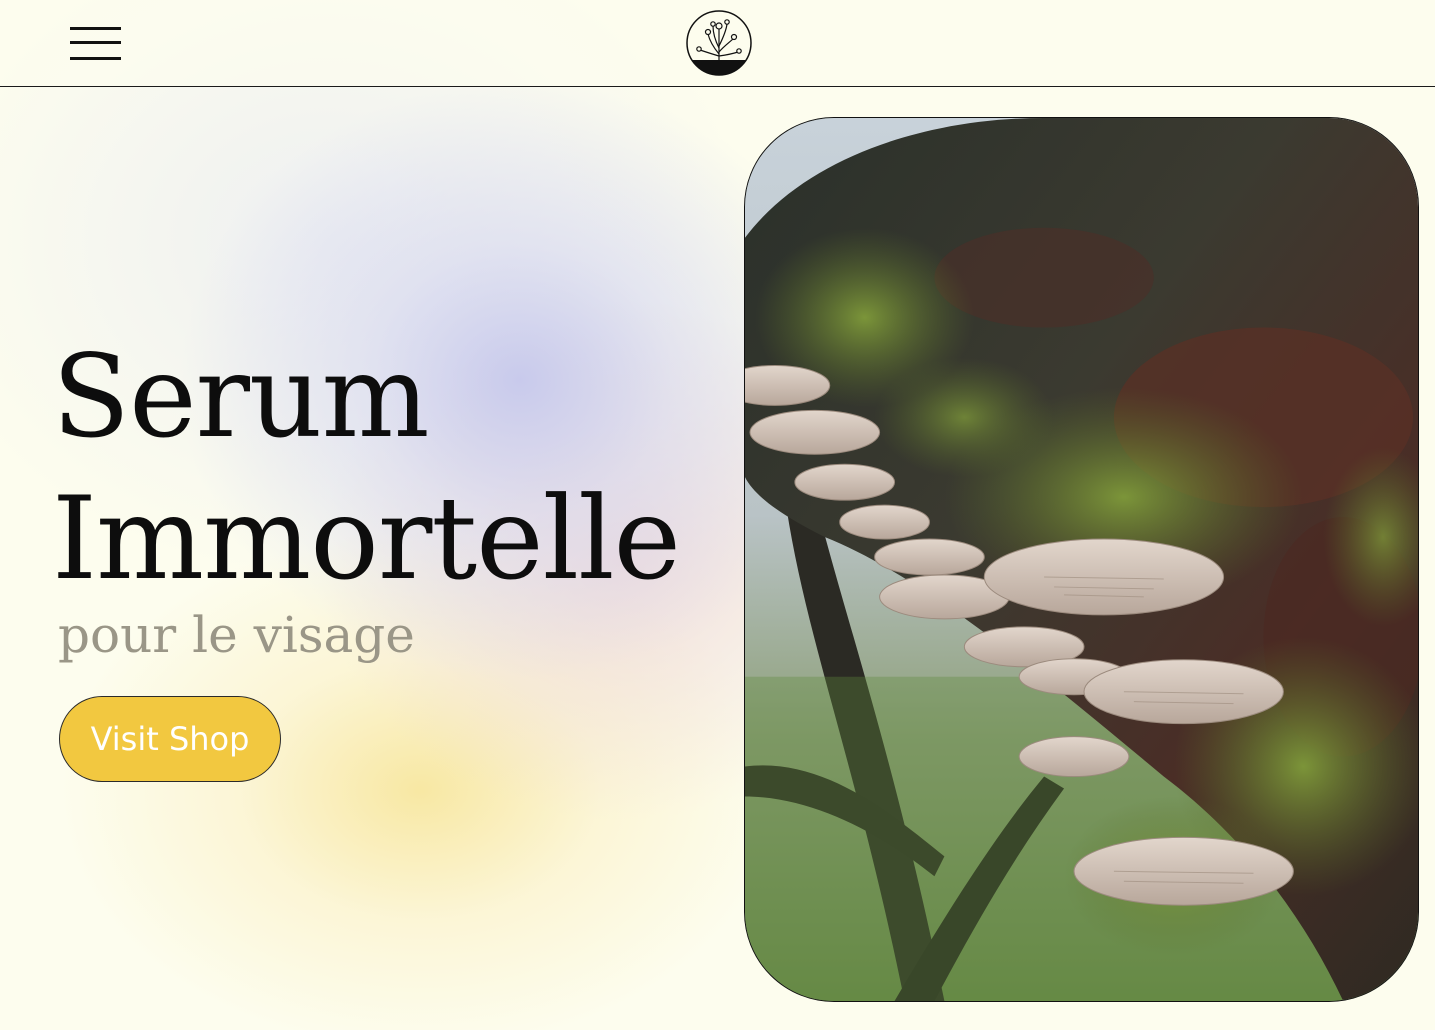  What do you see at coordinates (236, 635) in the screenshot?
I see `hero-subtitle: pour le visage` at bounding box center [236, 635].